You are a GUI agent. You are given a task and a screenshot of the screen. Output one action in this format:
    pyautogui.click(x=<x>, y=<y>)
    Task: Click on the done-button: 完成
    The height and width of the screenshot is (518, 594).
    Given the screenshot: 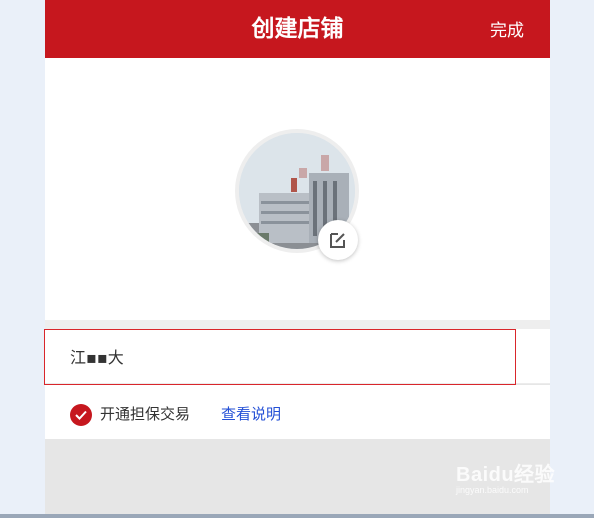 What is the action you would take?
    pyautogui.click(x=507, y=29)
    